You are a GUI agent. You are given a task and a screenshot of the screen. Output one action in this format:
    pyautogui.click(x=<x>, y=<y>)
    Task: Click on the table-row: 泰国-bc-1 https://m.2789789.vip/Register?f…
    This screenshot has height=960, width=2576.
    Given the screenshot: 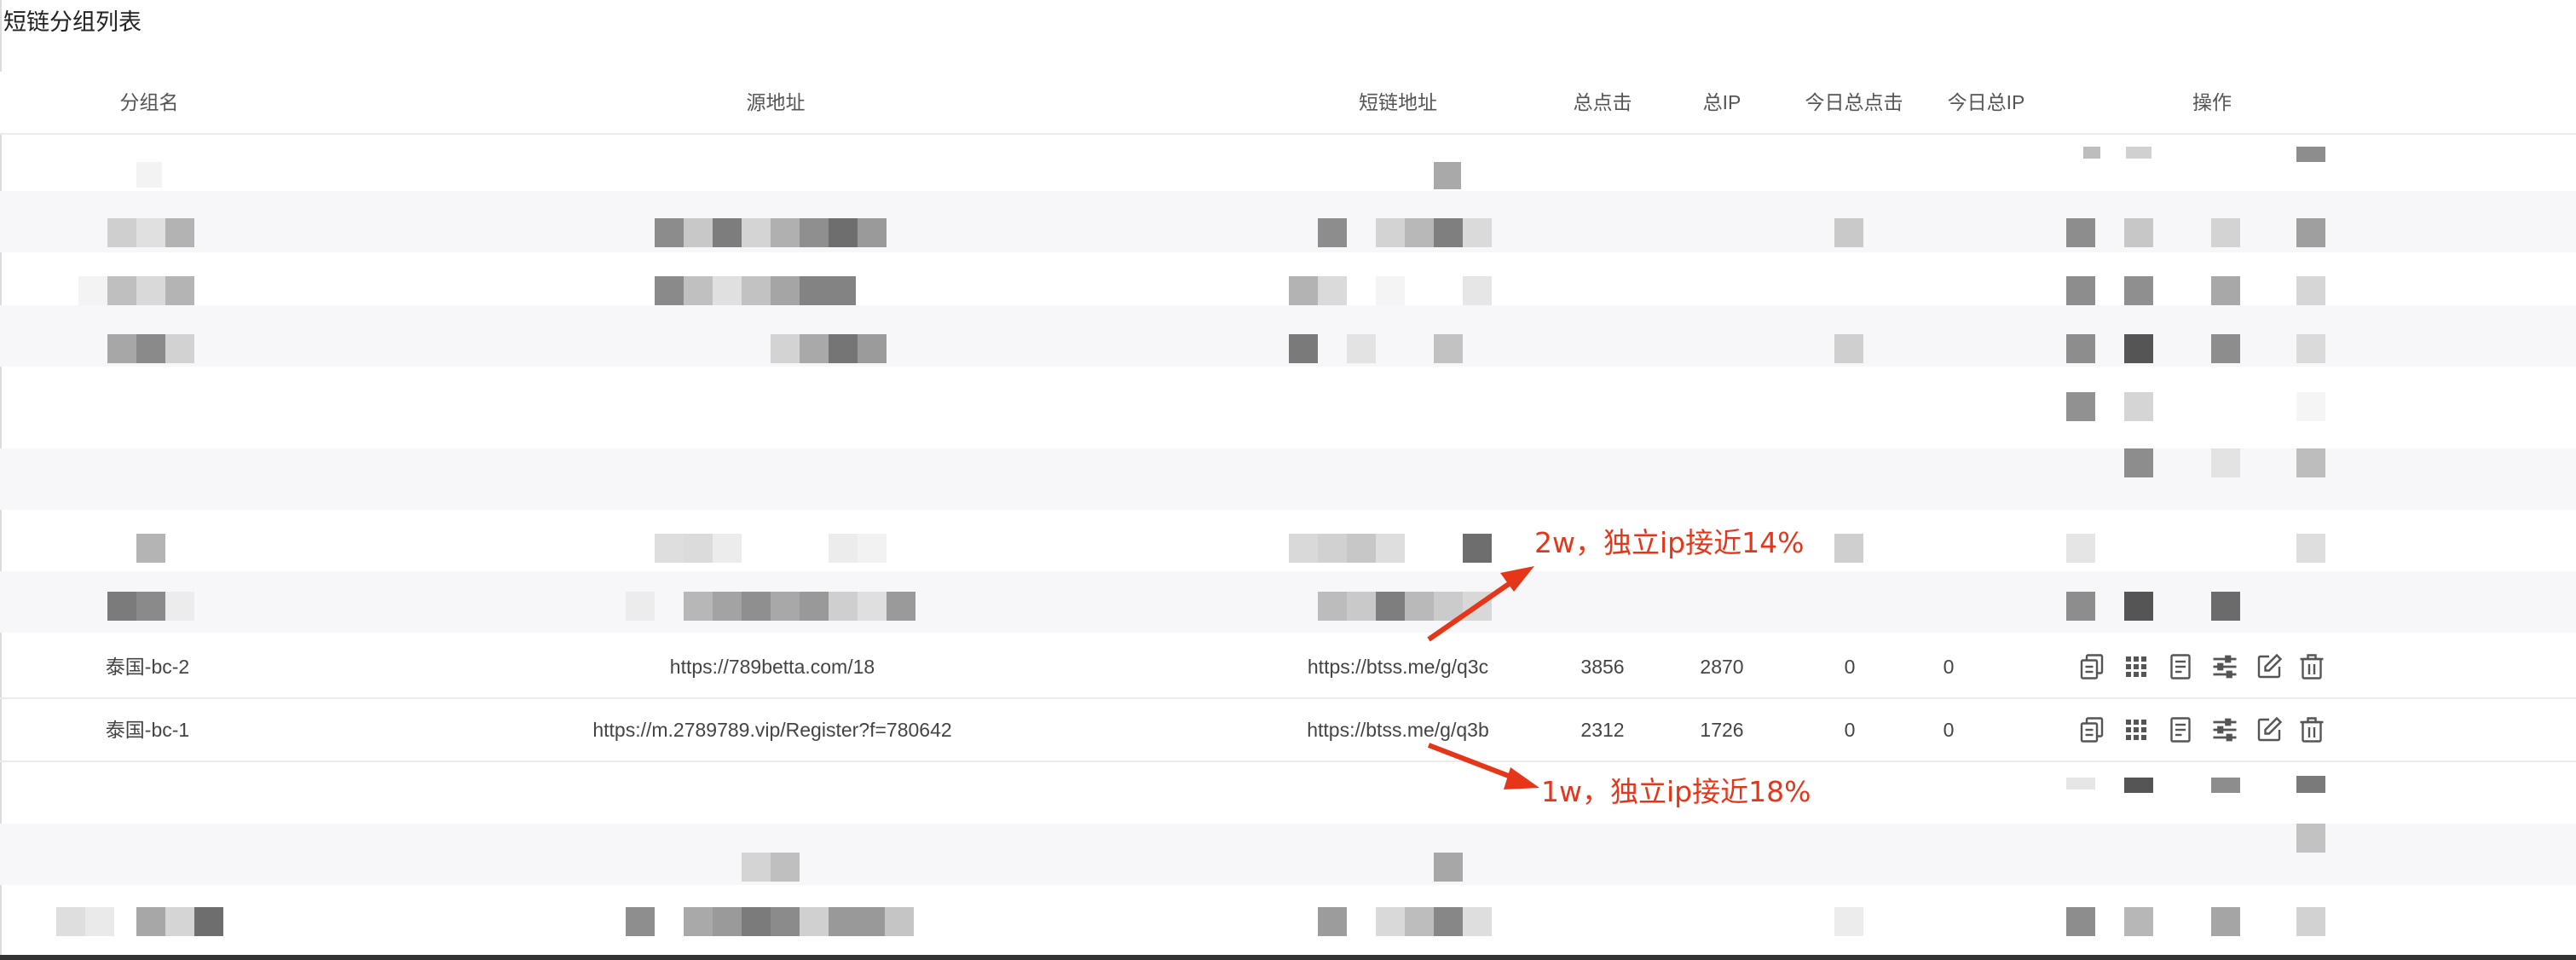 What is the action you would take?
    pyautogui.click(x=1288, y=730)
    